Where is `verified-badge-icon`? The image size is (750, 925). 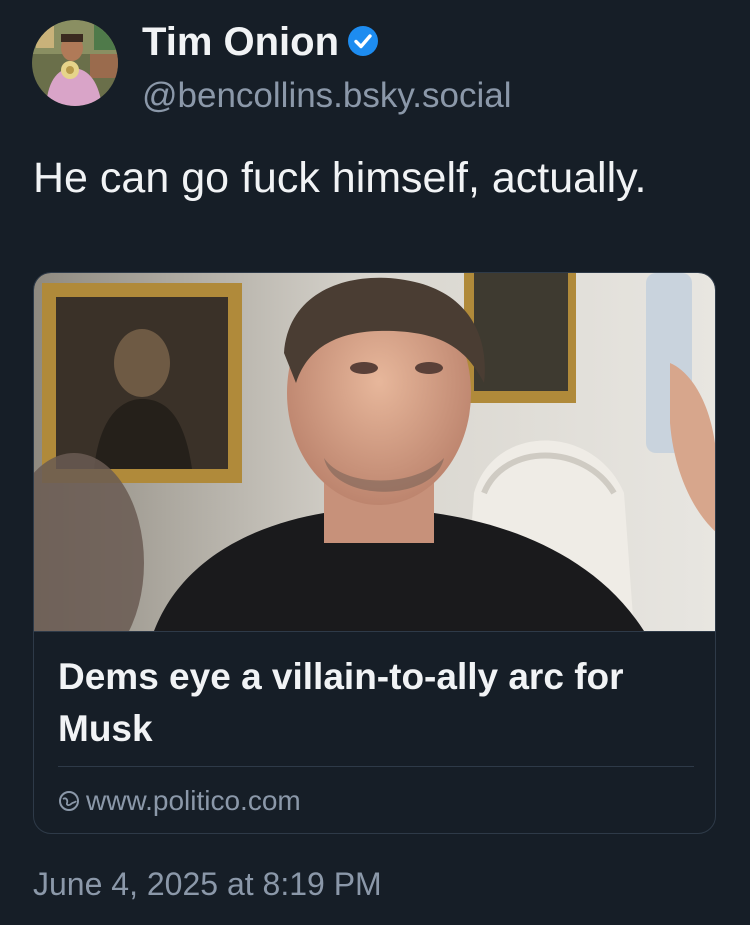
verified-badge-icon is located at coordinates (363, 41).